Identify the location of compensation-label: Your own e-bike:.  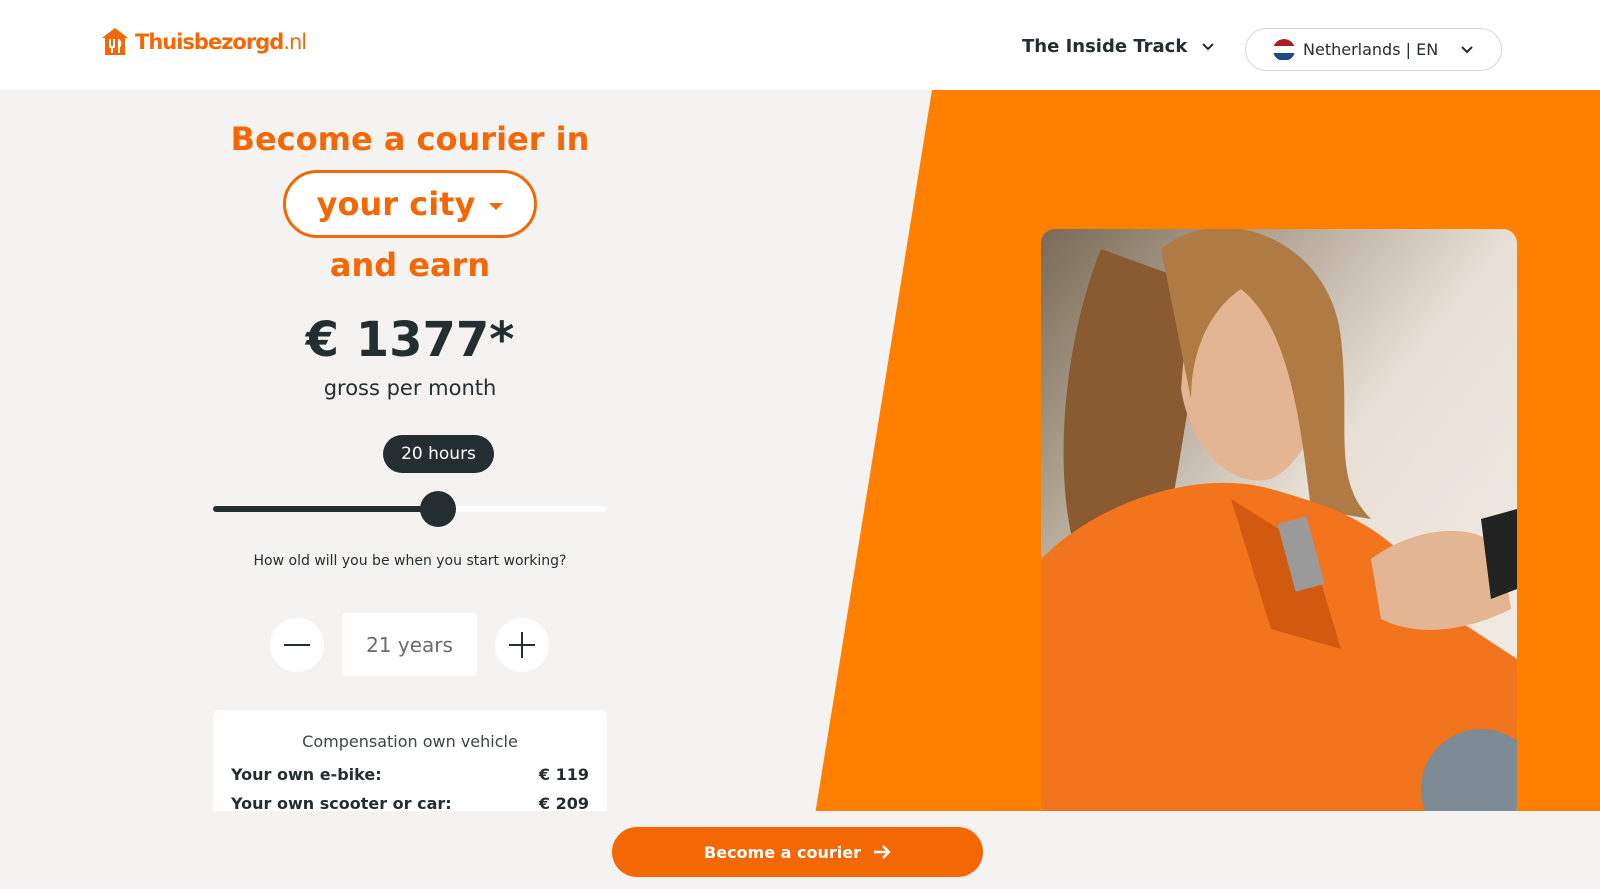
(306, 774).